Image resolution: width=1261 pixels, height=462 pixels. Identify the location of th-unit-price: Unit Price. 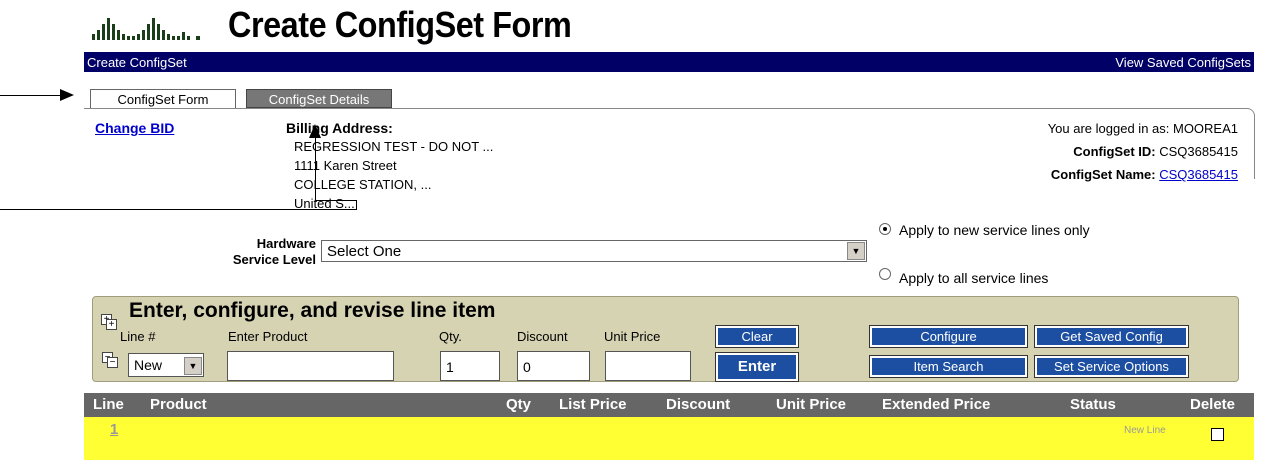
(811, 404).